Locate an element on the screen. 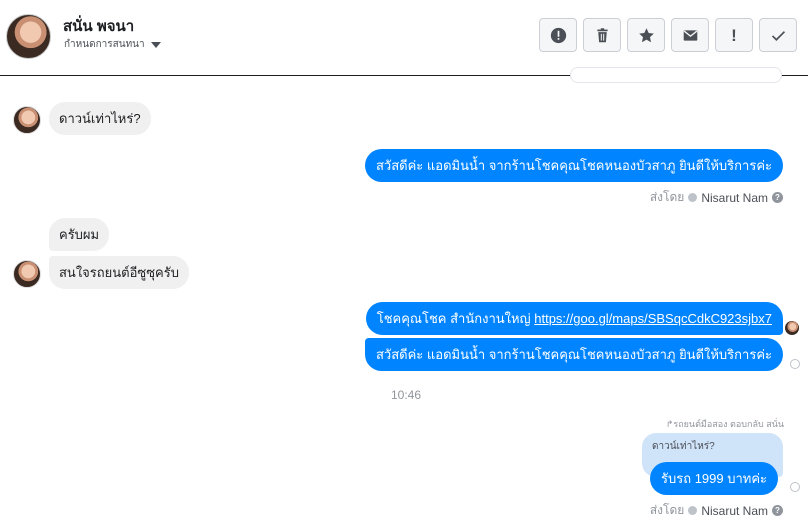  incoming-message: สนใจรถยนต์อีซูซุครับ is located at coordinates (119, 272).